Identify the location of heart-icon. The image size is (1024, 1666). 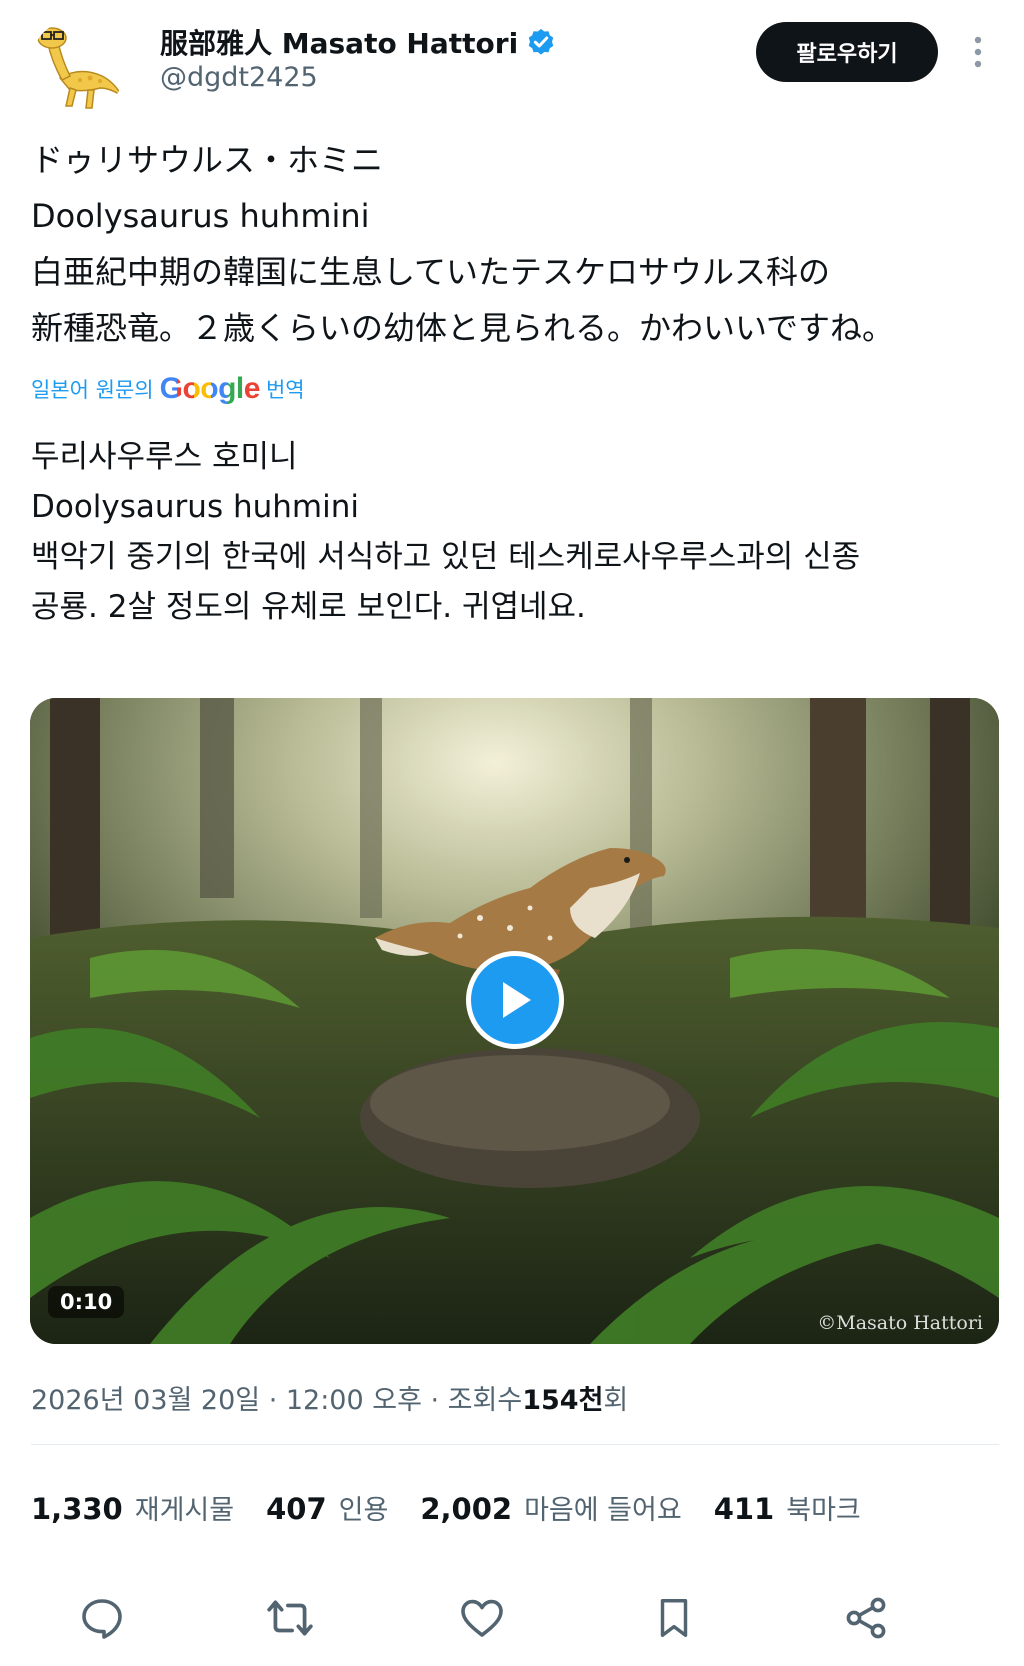
(482, 1618).